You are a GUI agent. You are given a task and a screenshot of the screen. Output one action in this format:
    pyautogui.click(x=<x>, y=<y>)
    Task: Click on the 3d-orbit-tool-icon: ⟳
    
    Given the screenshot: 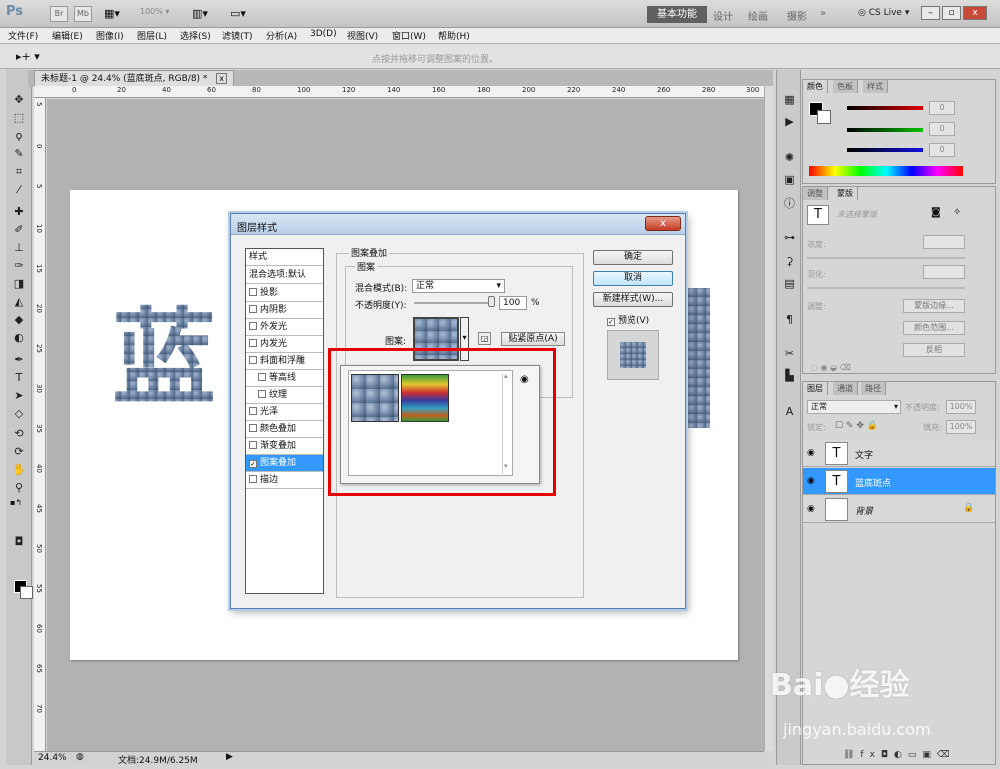 What is the action you would take?
    pyautogui.click(x=19, y=452)
    